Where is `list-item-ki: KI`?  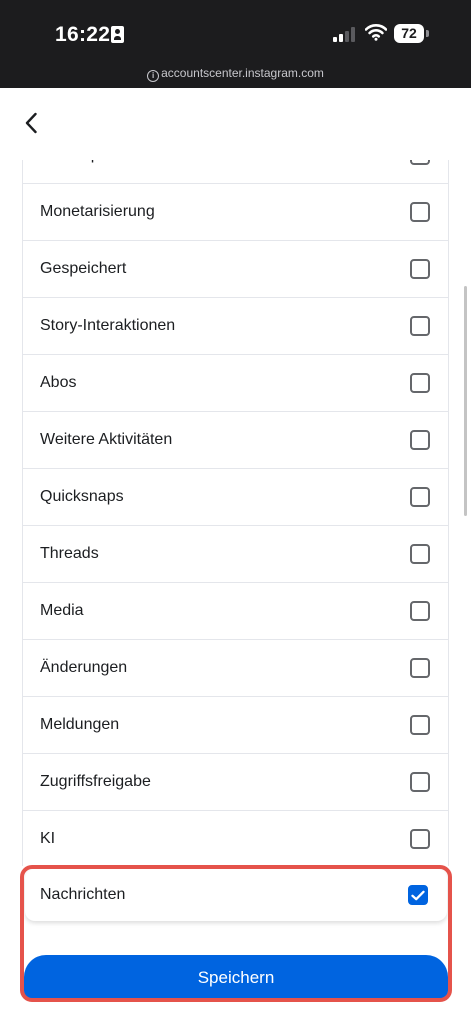
list-item-ki: KI is located at coordinates (235, 838).